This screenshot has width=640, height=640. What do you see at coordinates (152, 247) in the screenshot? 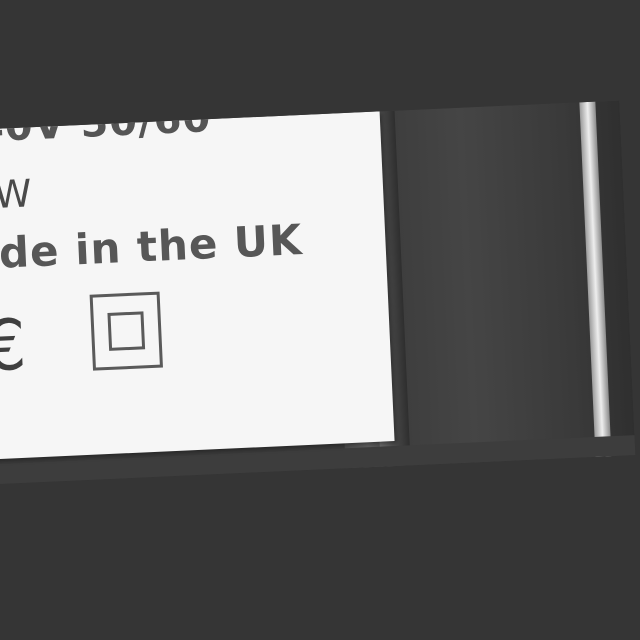
I see `label-origin-line: ade in the UK` at bounding box center [152, 247].